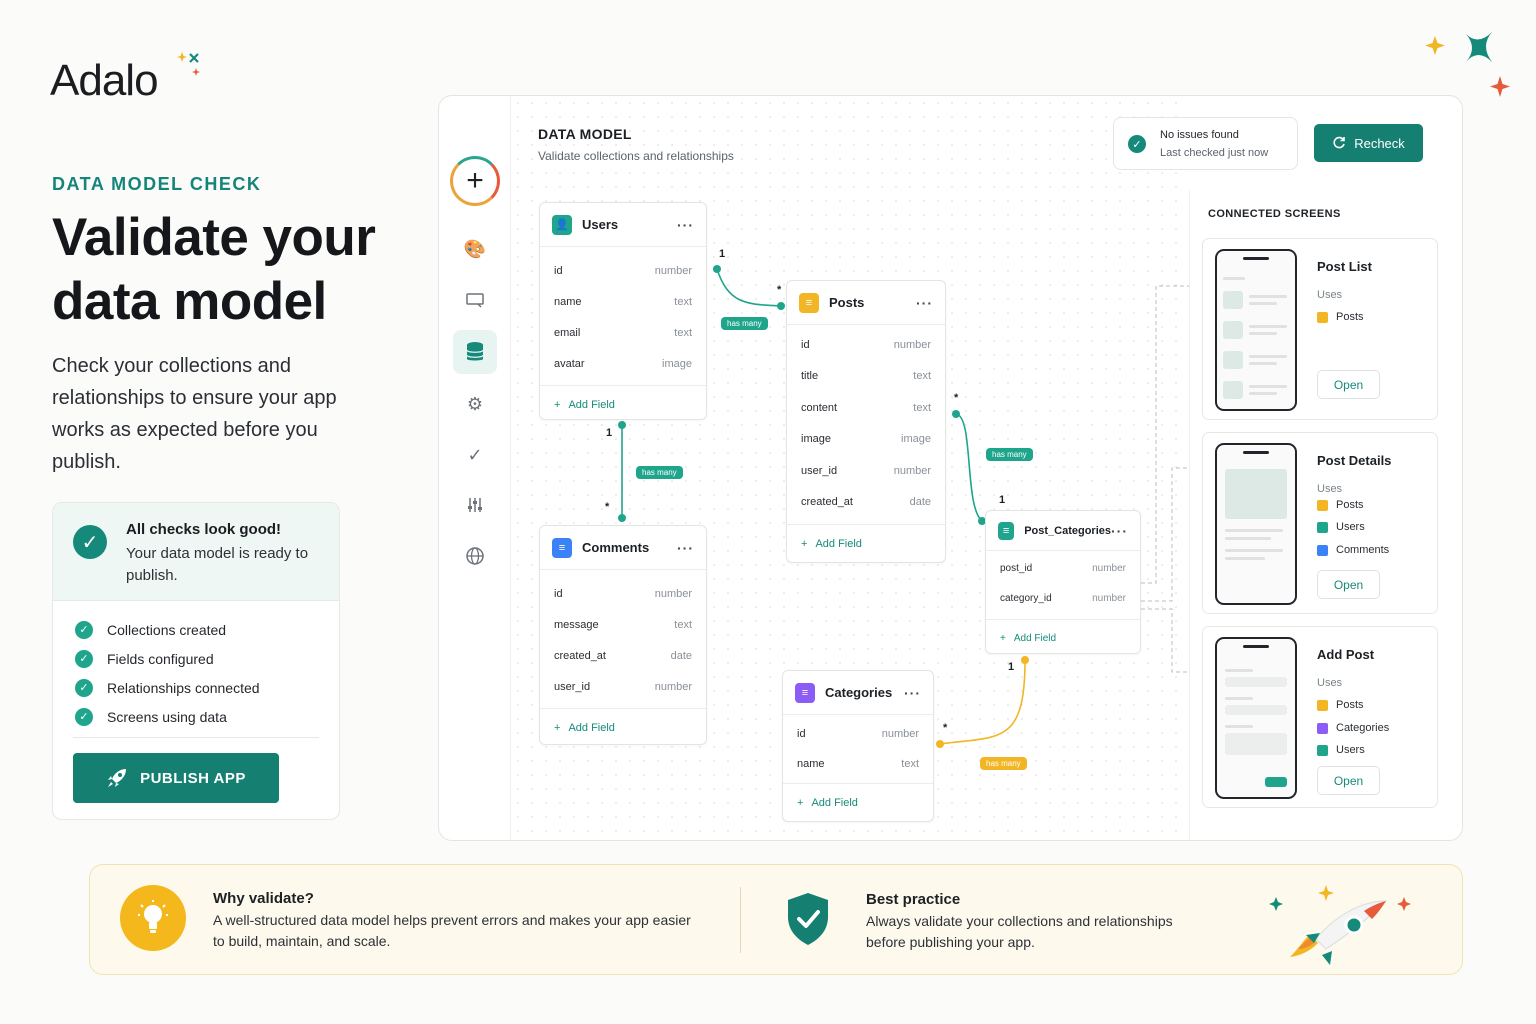 The height and width of the screenshot is (1024, 1536). Describe the element at coordinates (117, 778) in the screenshot. I see `rocket-icon` at that location.